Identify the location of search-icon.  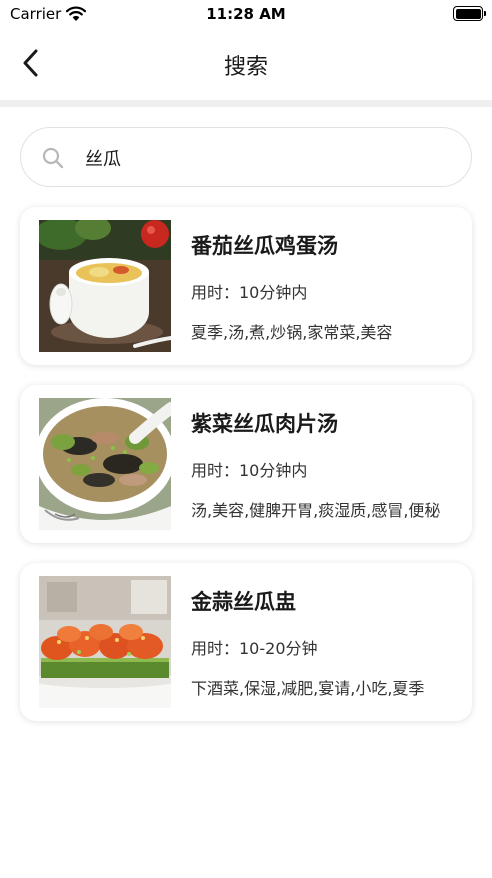
(53, 160).